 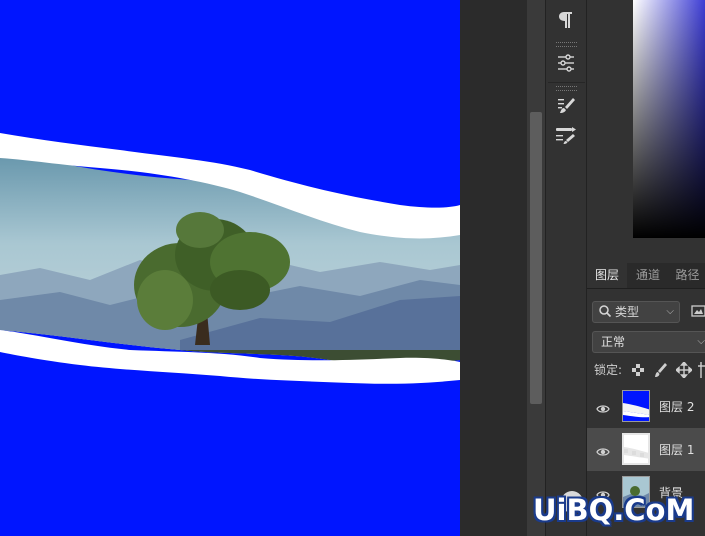 What do you see at coordinates (676, 406) in the screenshot?
I see `layer-name: 图层 2` at bounding box center [676, 406].